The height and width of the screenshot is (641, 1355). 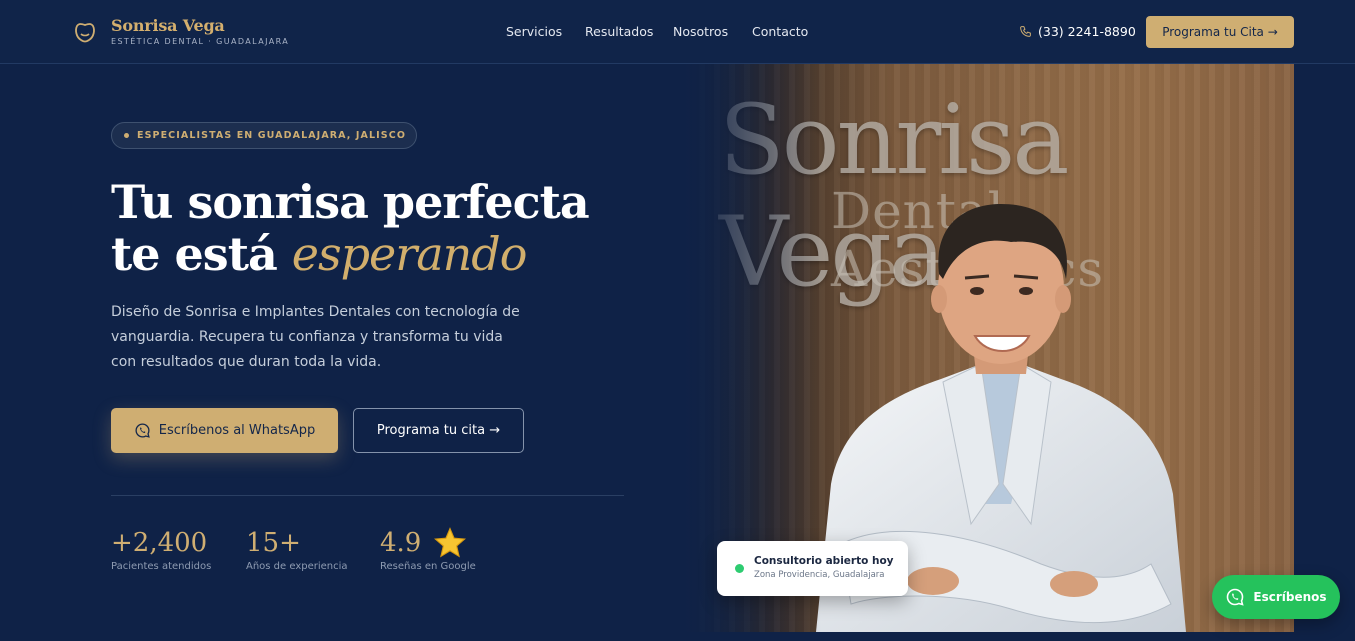 I want to click on stat-experience-value: 15+, so click(x=273, y=543).